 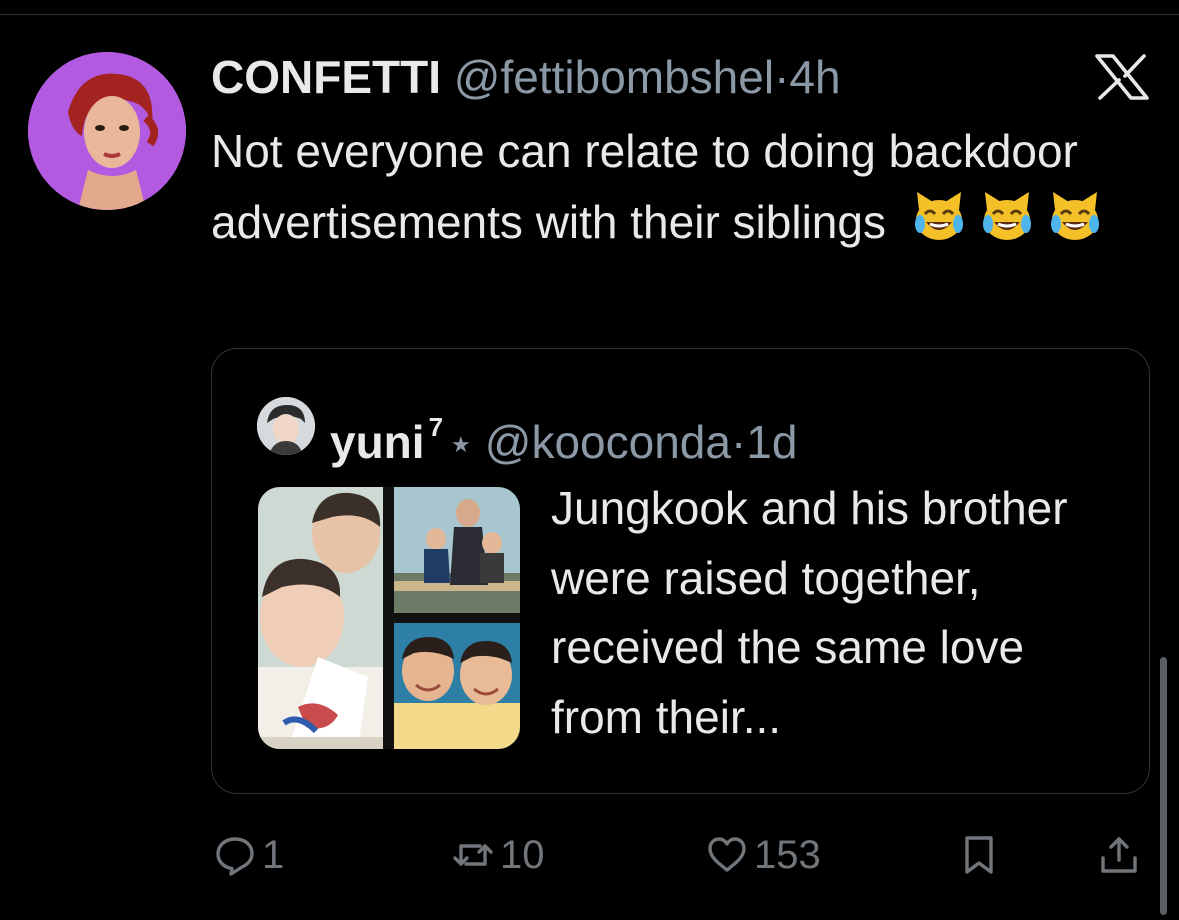 I want to click on like-button: 153, so click(x=763, y=855).